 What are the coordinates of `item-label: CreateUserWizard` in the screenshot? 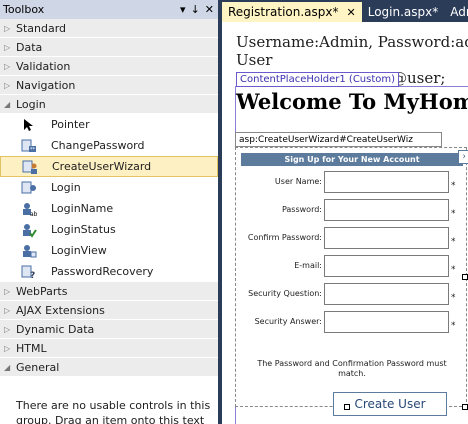 It's located at (102, 166).